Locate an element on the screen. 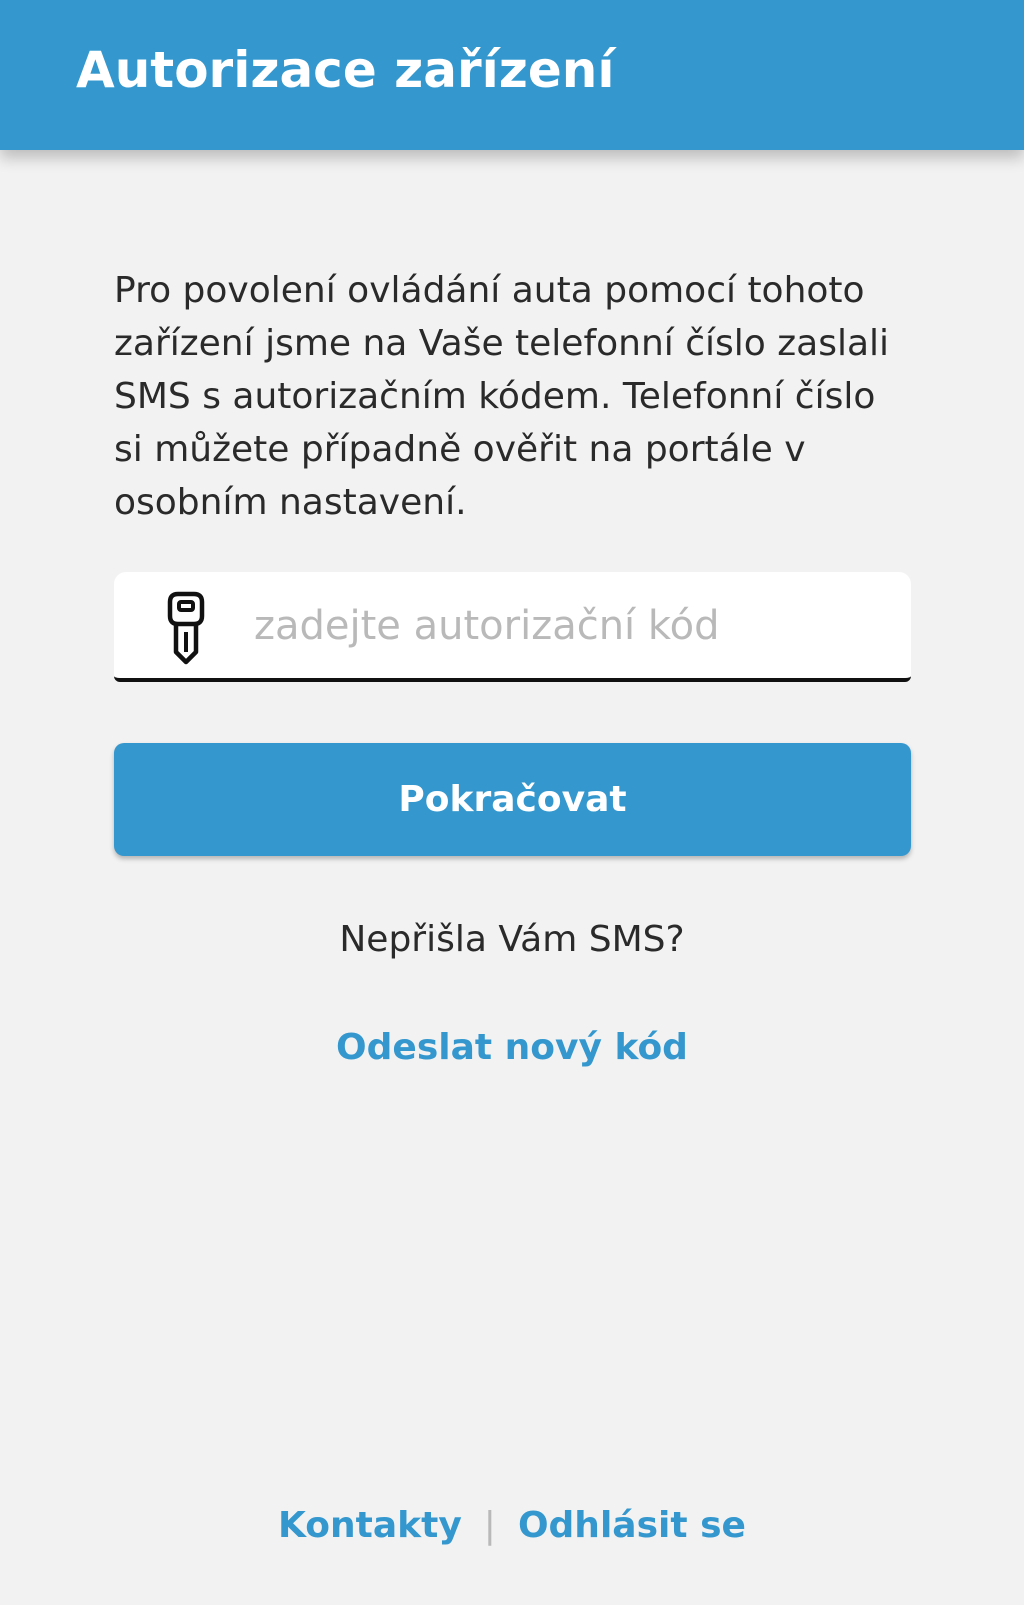  logout-link: Odhlásit se is located at coordinates (632, 1525).